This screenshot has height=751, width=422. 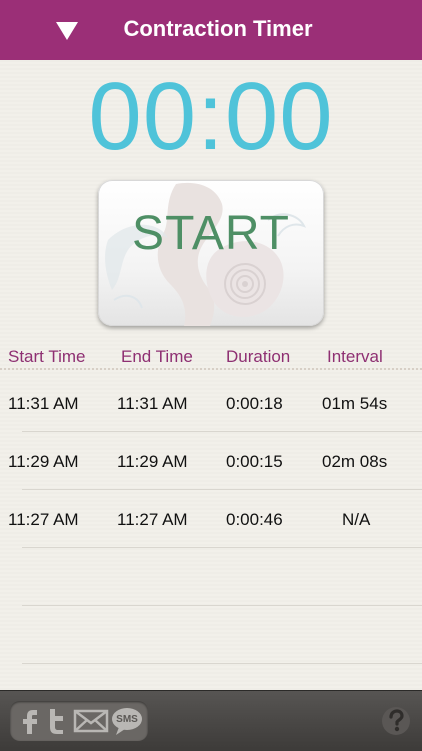 What do you see at coordinates (152, 519) in the screenshot?
I see `row-end-time: 11:27 AM` at bounding box center [152, 519].